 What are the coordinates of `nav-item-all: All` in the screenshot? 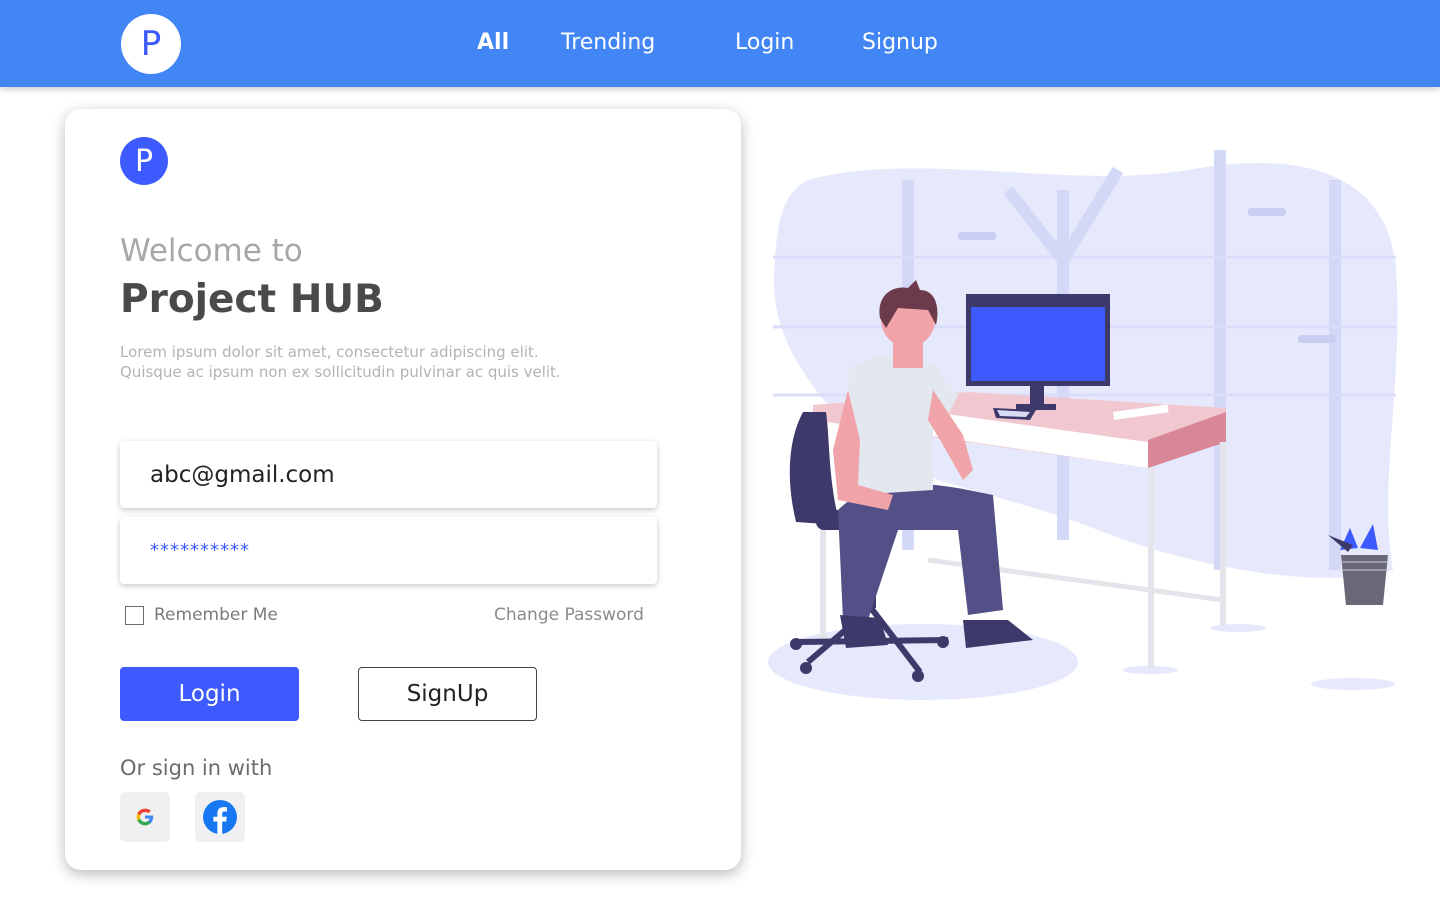 It's located at (493, 42).